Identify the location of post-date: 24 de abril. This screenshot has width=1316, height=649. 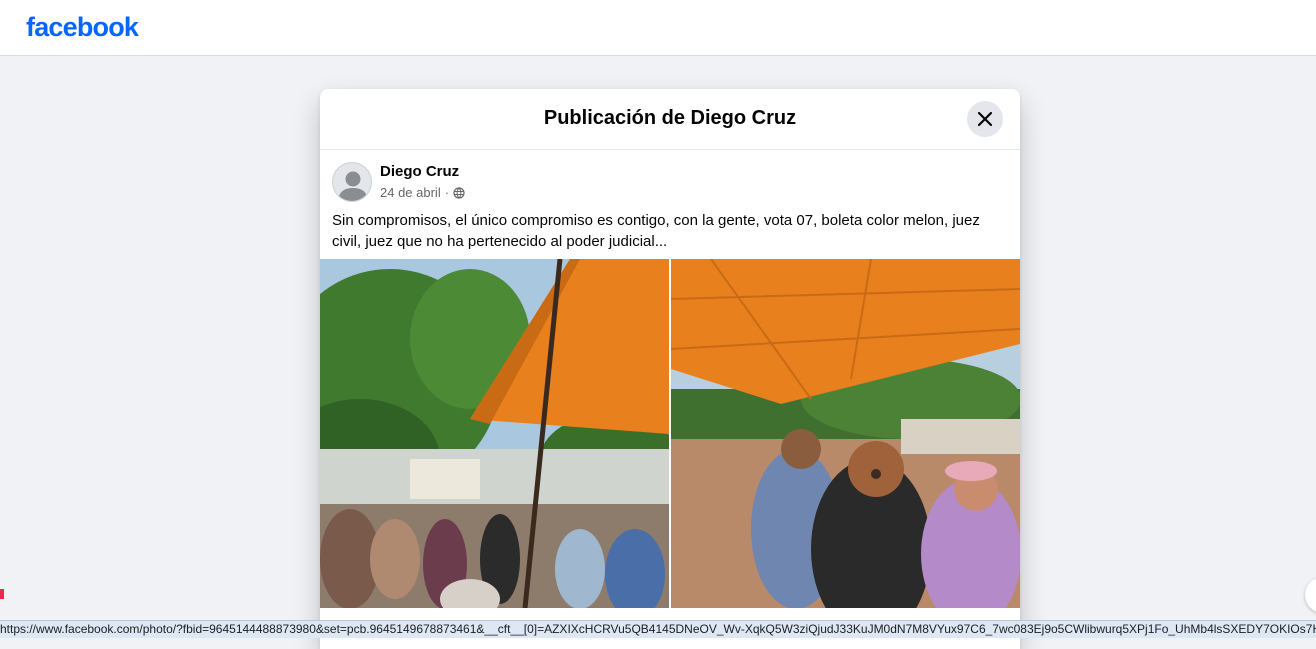
(410, 192).